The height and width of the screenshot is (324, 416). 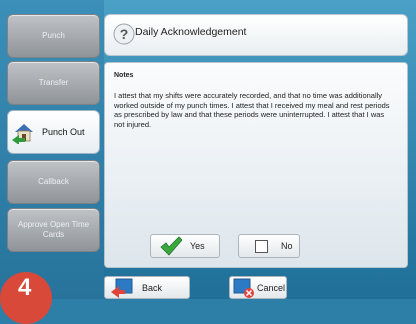 I want to click on sidebar-item-approve-open-time-cards: Approve Open Time Cards, so click(x=53, y=230).